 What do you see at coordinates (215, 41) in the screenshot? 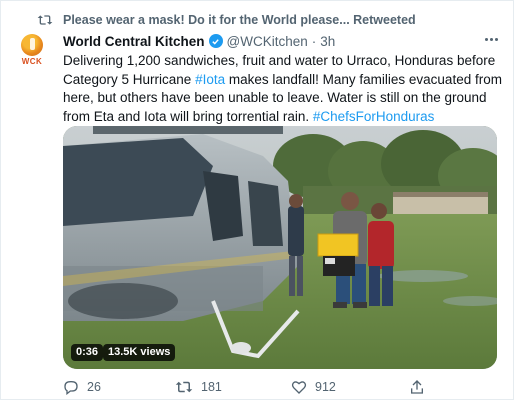
I see `verified-badge-icon` at bounding box center [215, 41].